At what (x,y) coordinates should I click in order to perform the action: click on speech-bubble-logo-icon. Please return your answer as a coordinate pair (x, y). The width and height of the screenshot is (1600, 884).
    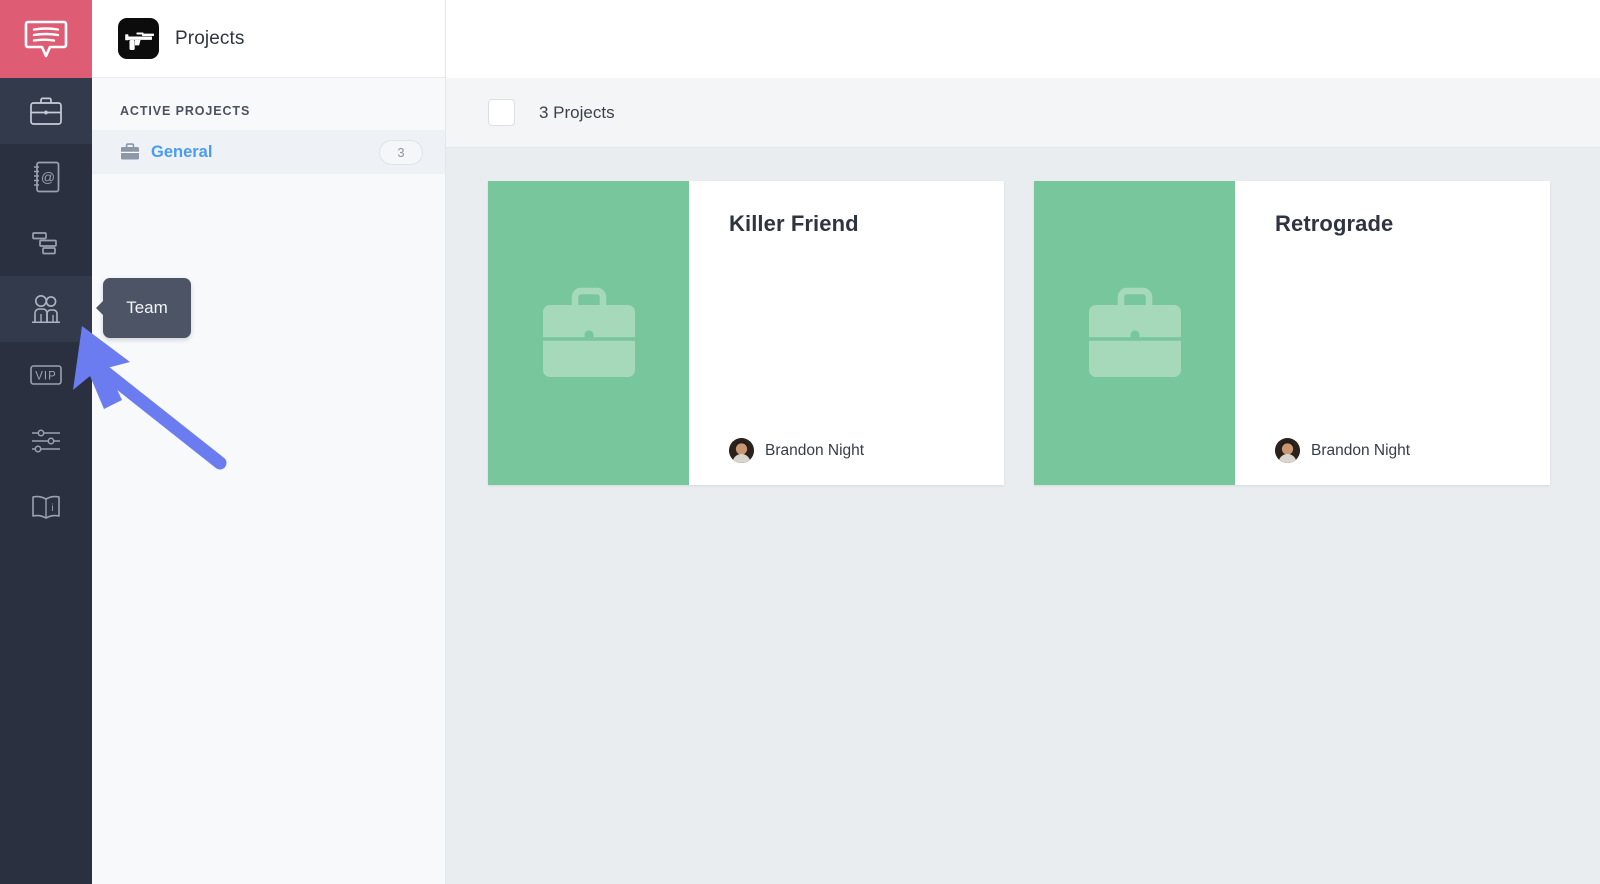
    Looking at the image, I should click on (46, 39).